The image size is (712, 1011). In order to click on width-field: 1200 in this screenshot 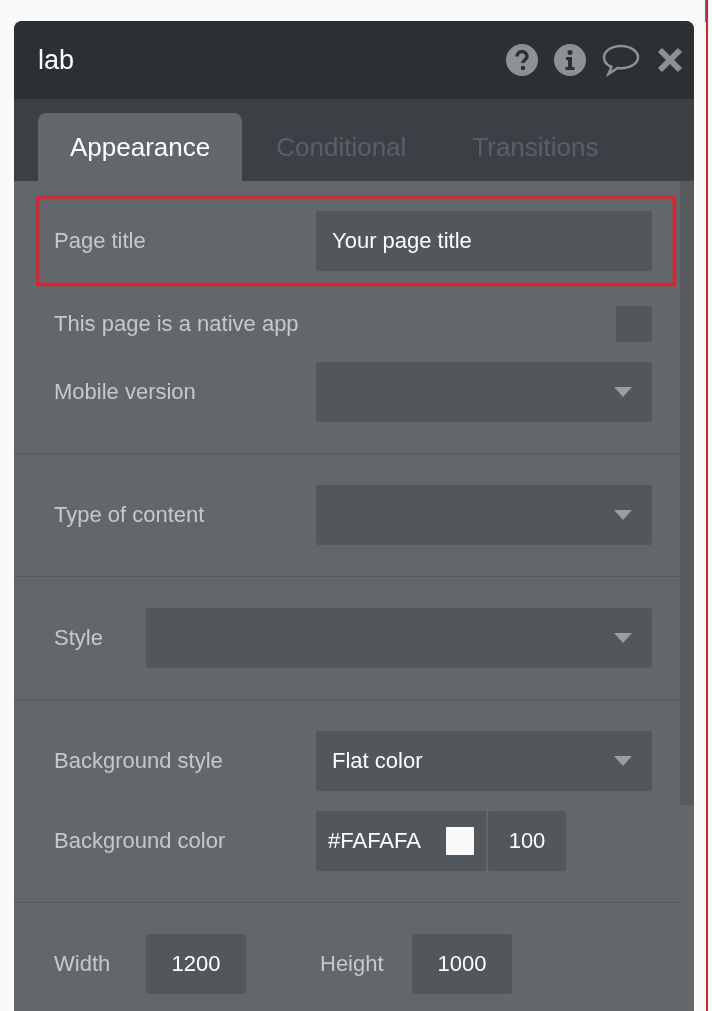, I will do `click(196, 964)`.